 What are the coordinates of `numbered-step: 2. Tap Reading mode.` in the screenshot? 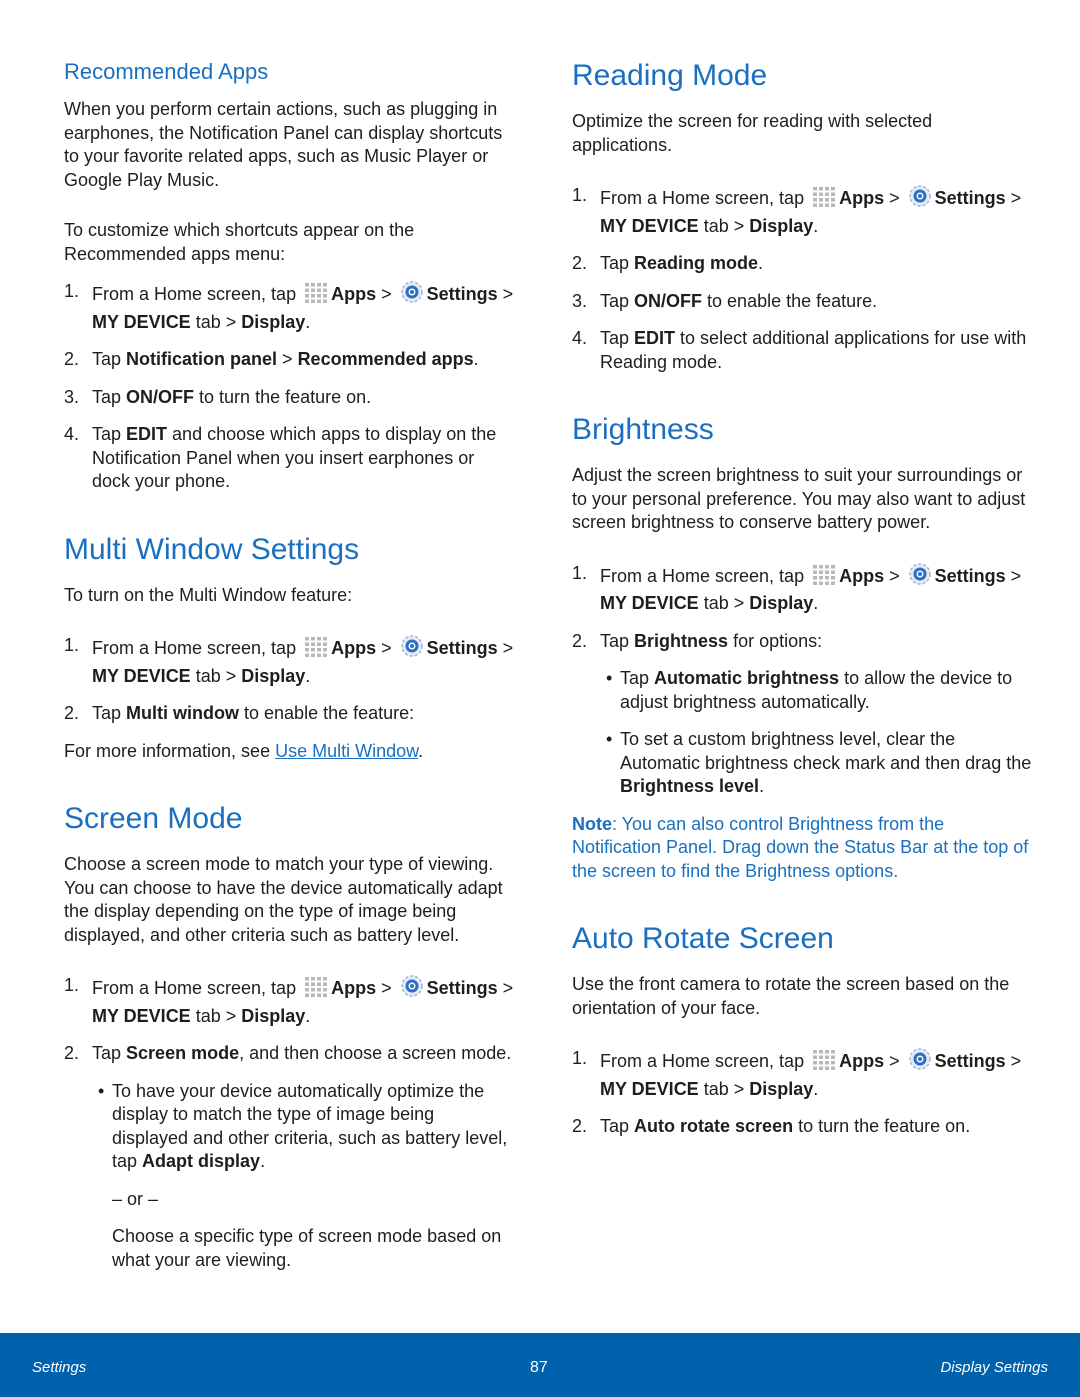 It's located at (802, 264).